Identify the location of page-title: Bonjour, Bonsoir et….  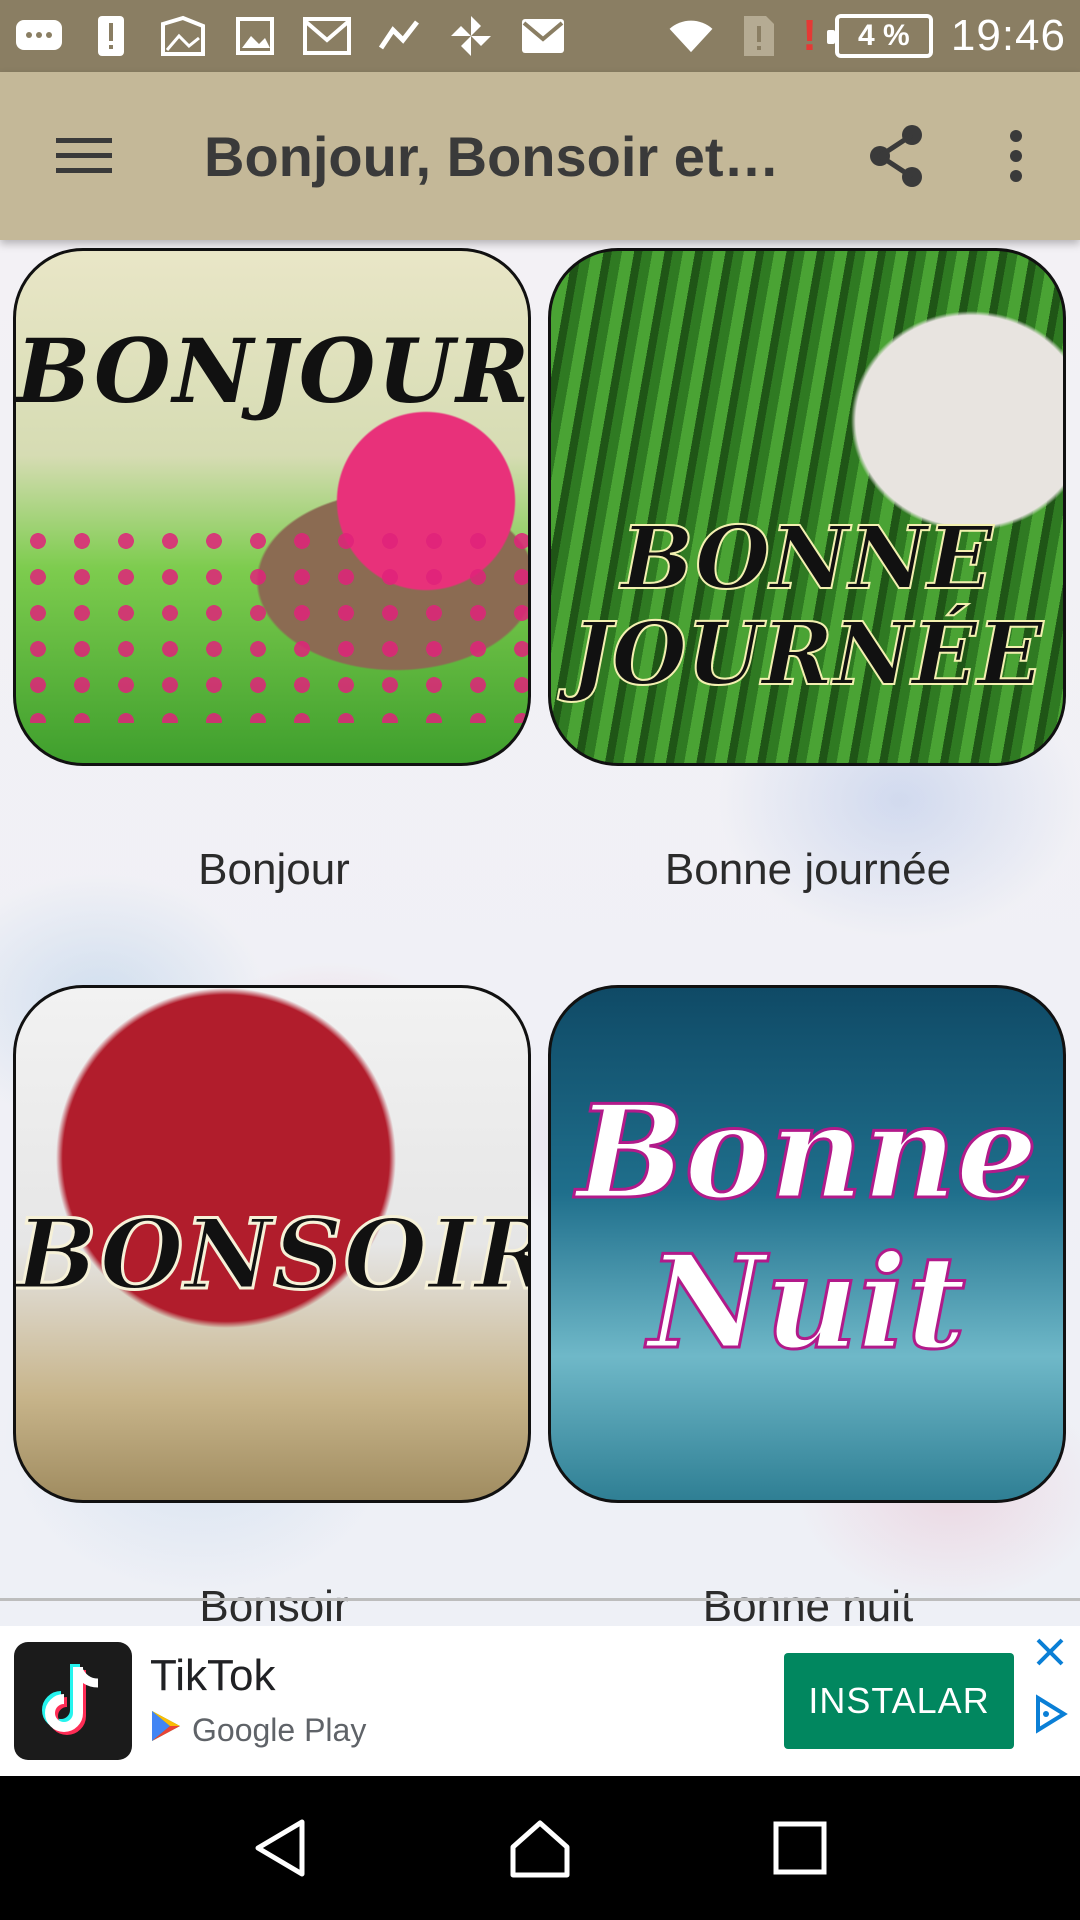
(492, 156).